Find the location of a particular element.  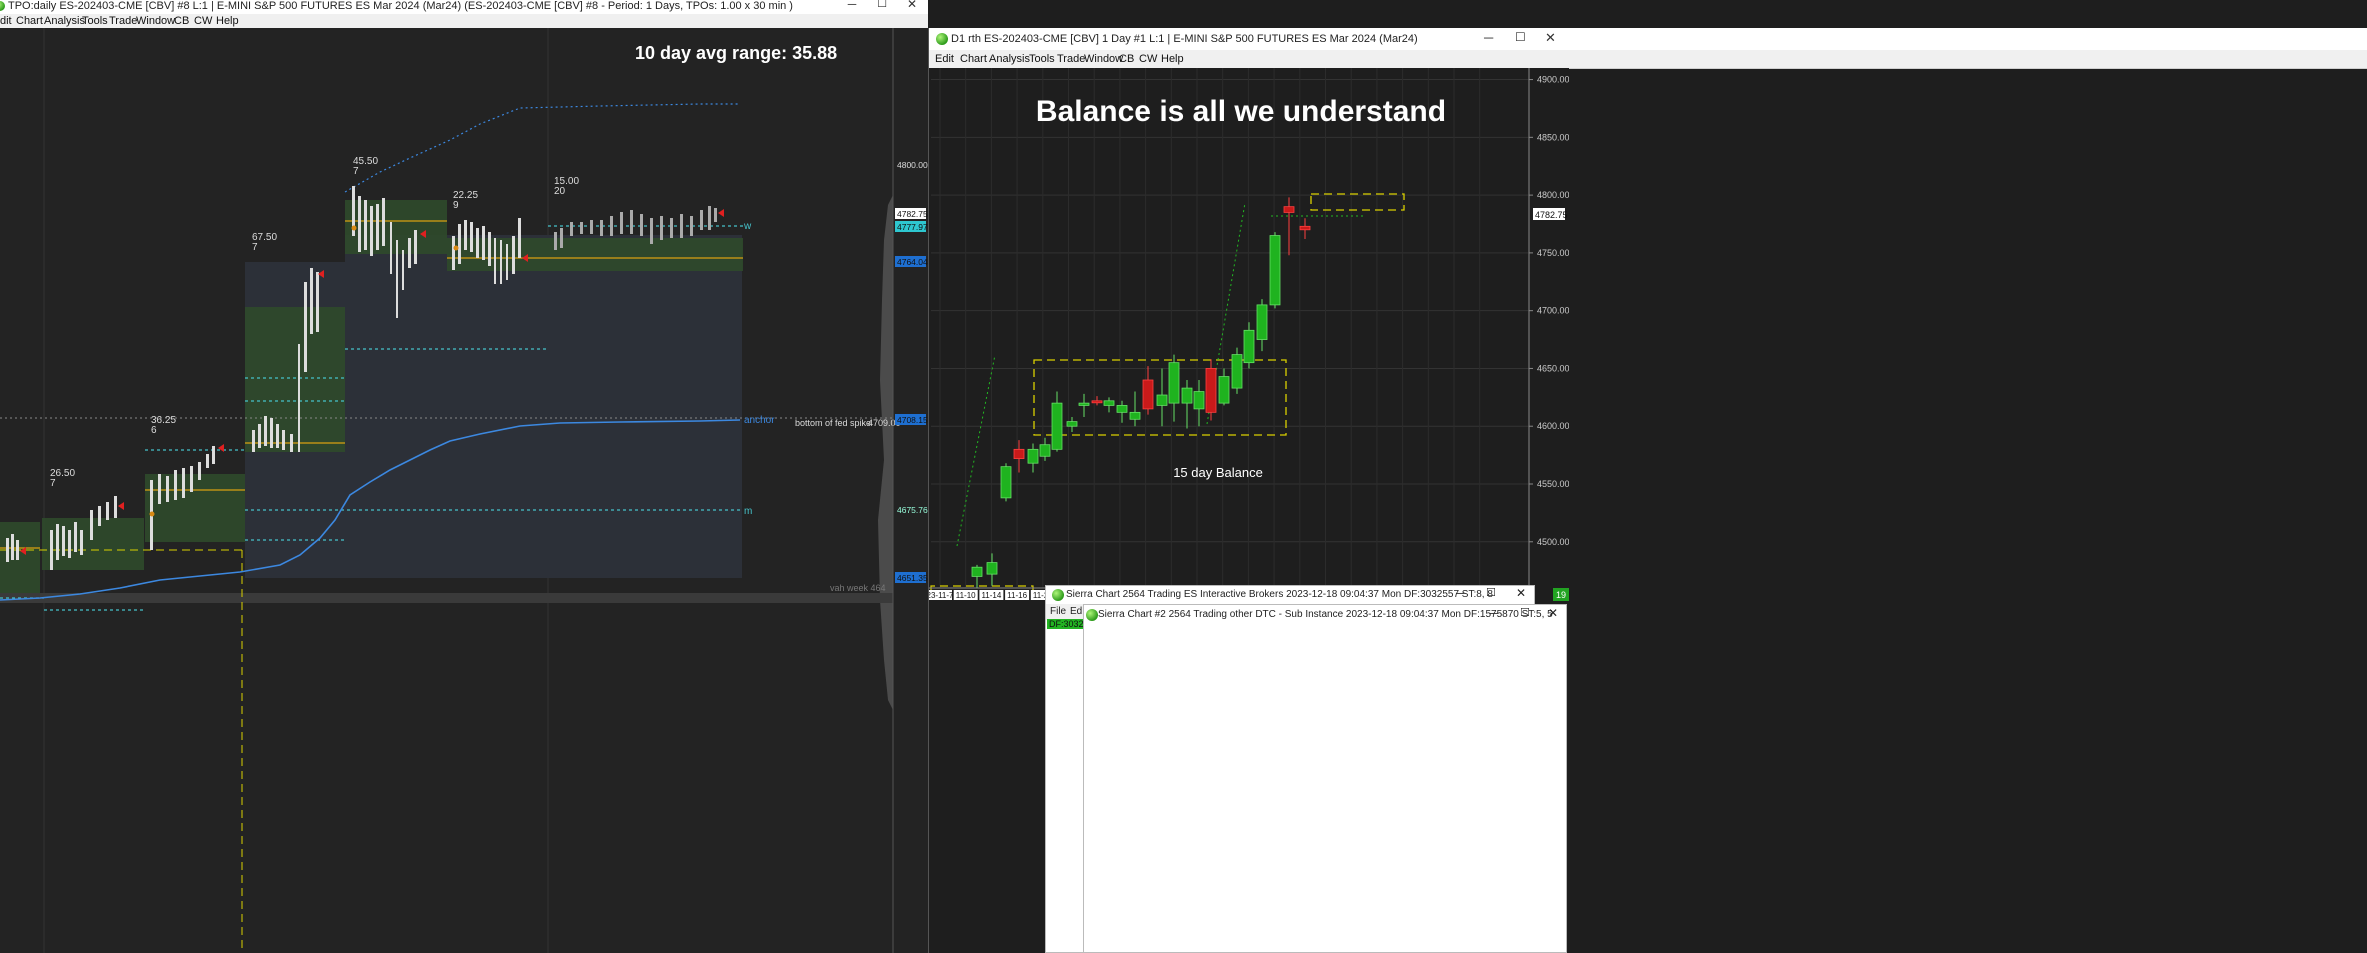

date-tick-label: 23-11-7 is located at coordinates (941, 595).